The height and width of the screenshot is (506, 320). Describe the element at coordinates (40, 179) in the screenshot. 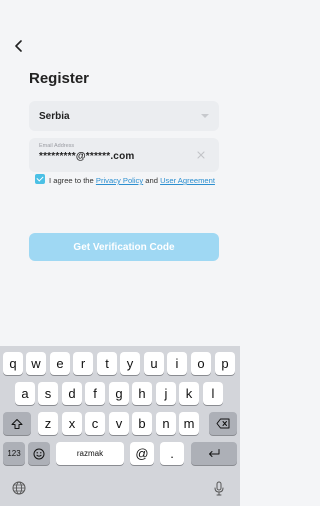

I see `agree-checkbox` at that location.